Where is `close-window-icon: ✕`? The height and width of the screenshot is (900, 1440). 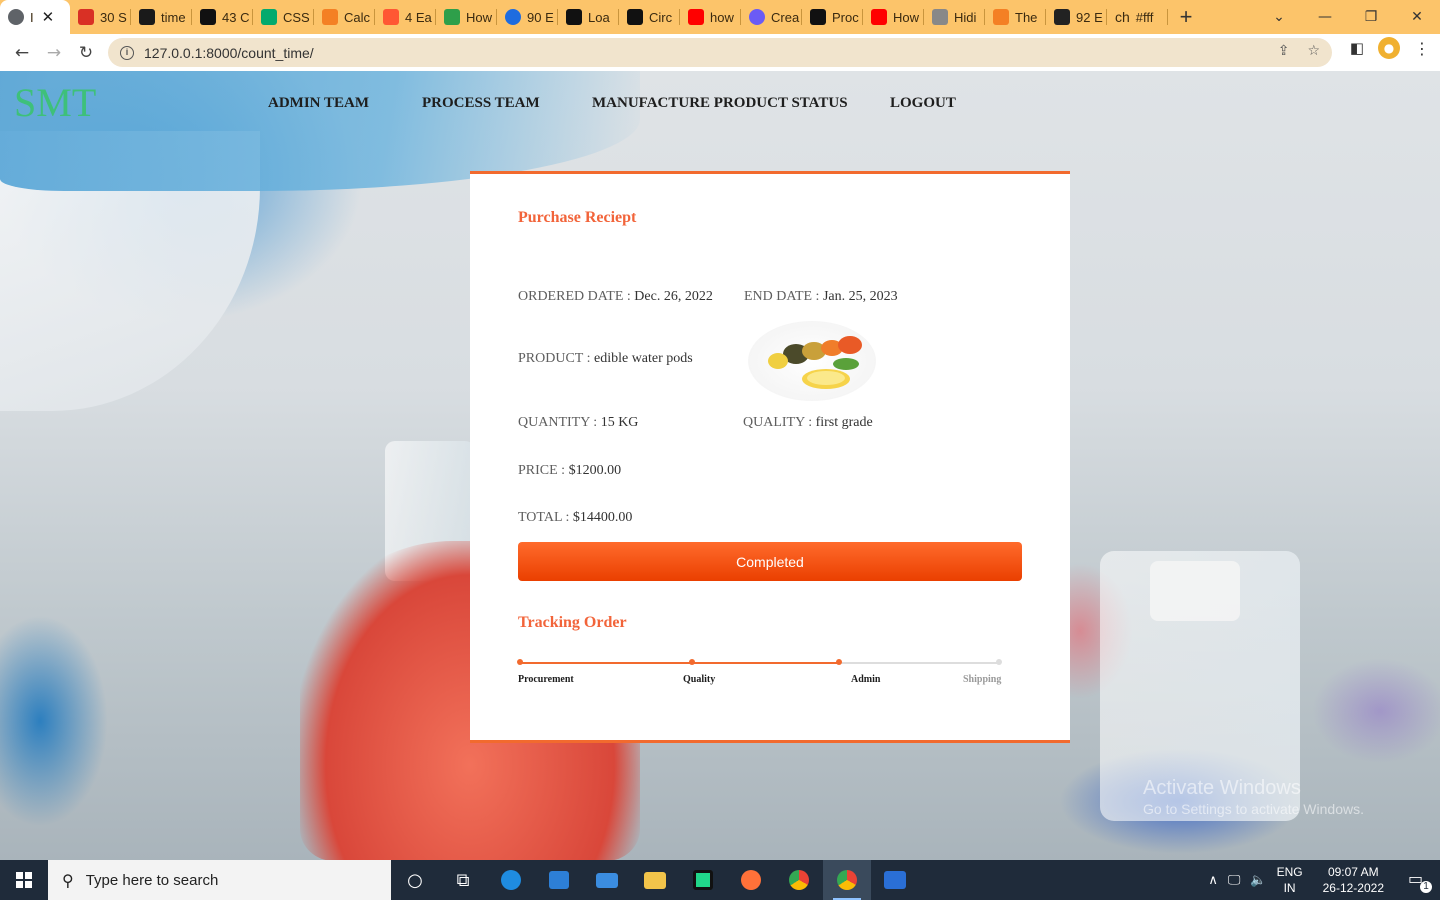
close-window-icon: ✕ is located at coordinates (1417, 17).